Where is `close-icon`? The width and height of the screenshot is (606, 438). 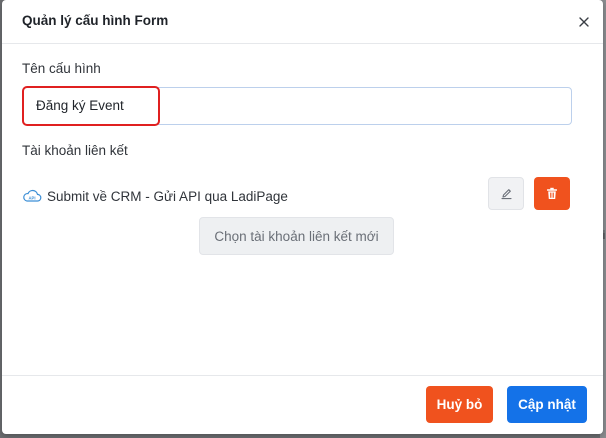 close-icon is located at coordinates (584, 22).